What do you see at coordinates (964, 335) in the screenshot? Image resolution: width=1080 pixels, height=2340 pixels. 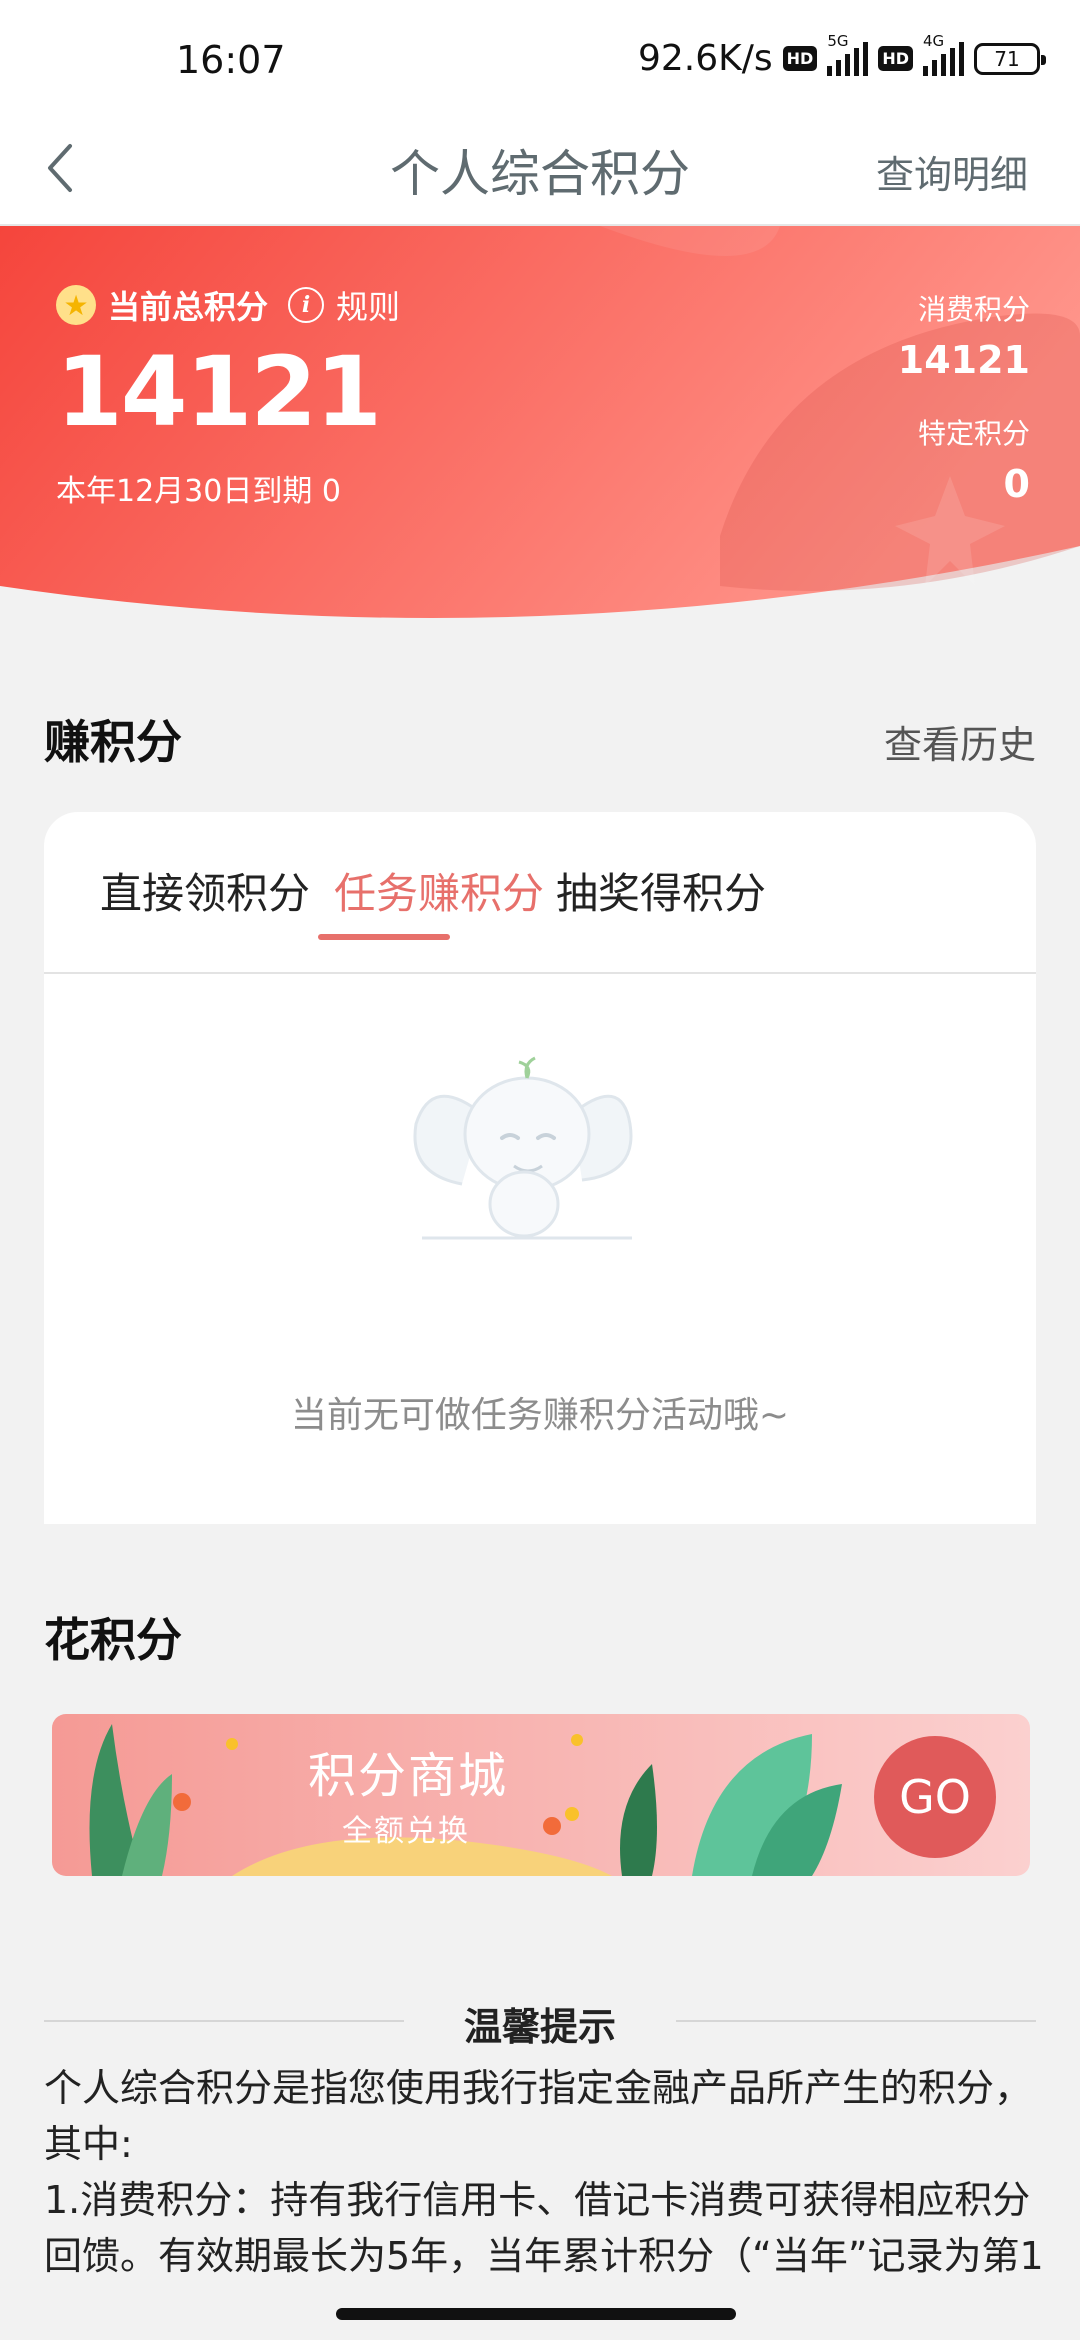 I see `consume-points: 消费积分 14121` at bounding box center [964, 335].